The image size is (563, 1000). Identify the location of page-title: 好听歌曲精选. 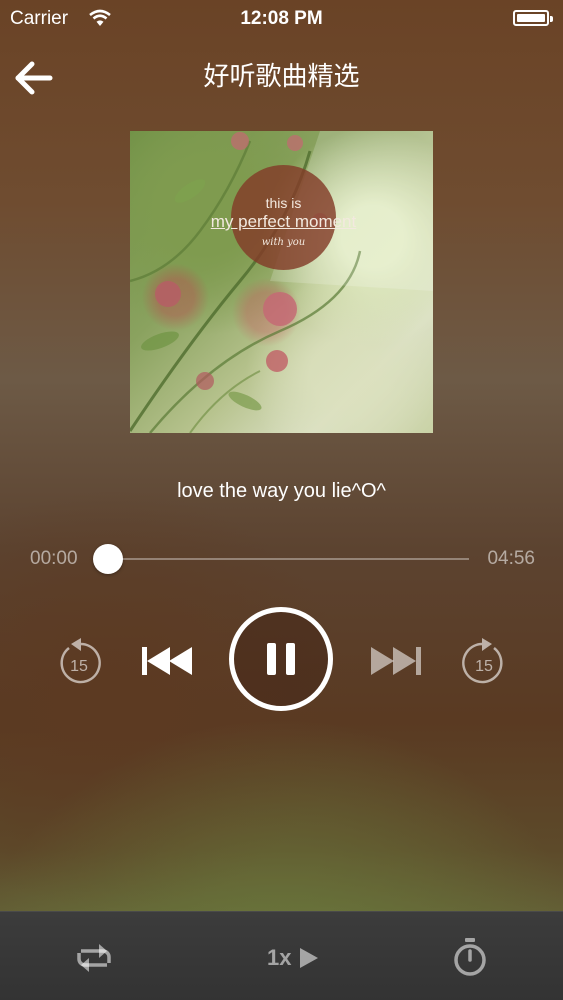
(281, 76).